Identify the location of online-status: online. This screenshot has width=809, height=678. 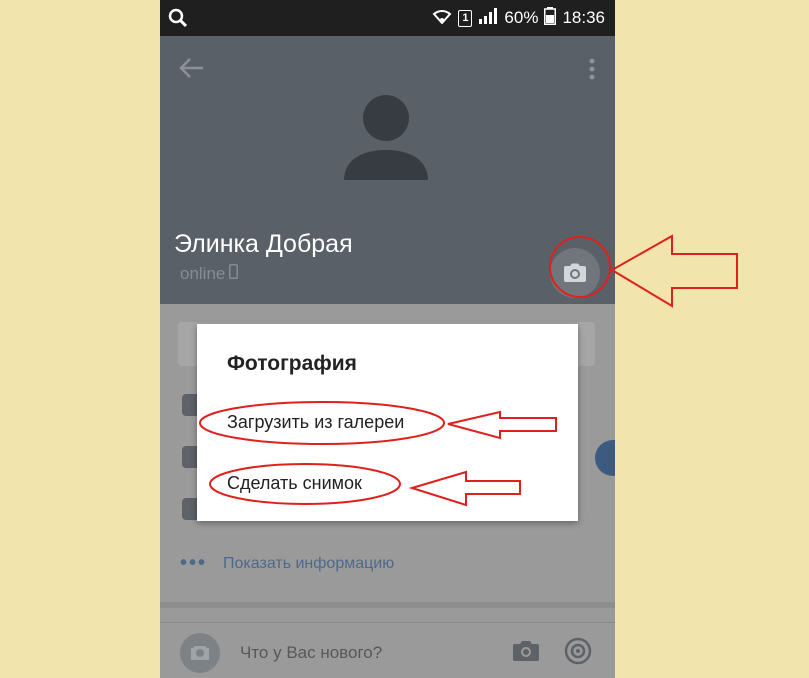
(209, 274).